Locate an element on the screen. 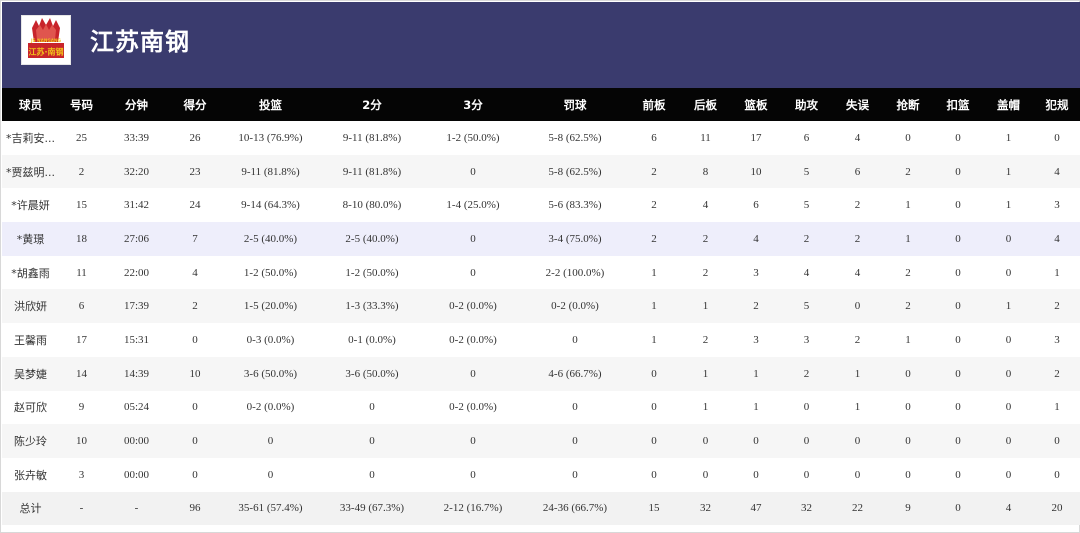  column-header-11: 助攻 is located at coordinates (806, 104).